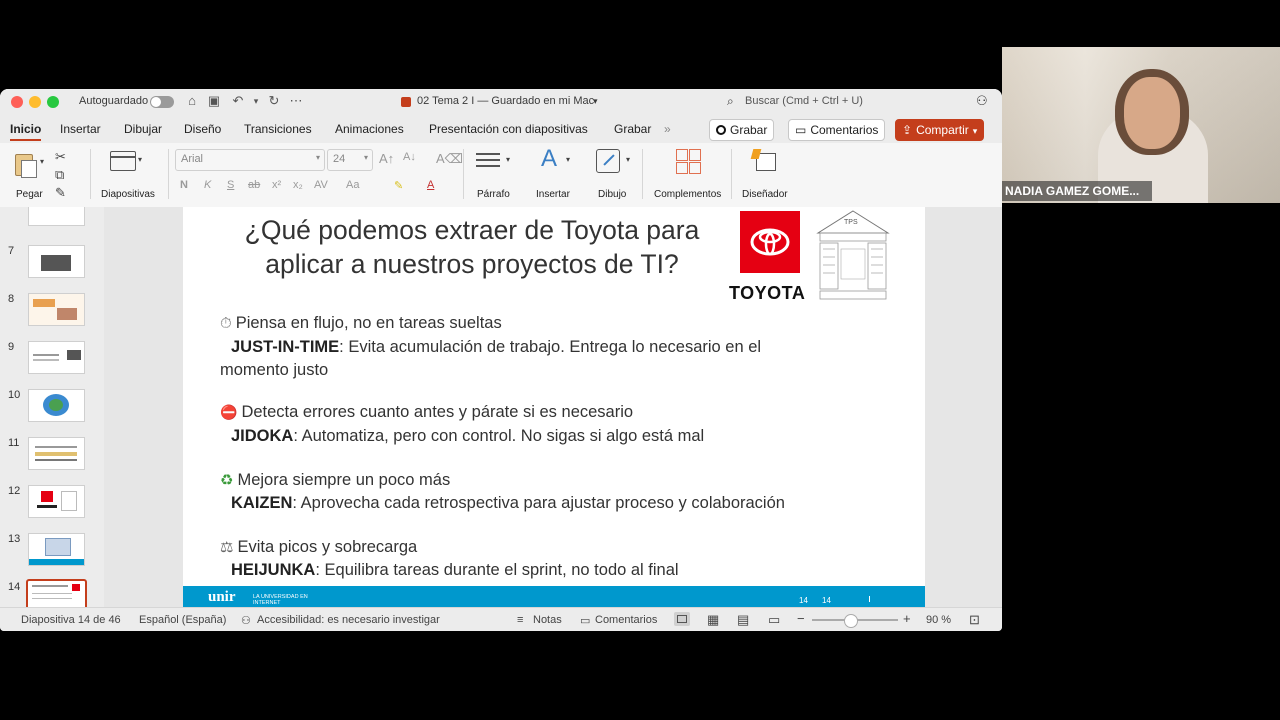 The width and height of the screenshot is (1280, 720). I want to click on strikethrough-button: ab, so click(254, 185).